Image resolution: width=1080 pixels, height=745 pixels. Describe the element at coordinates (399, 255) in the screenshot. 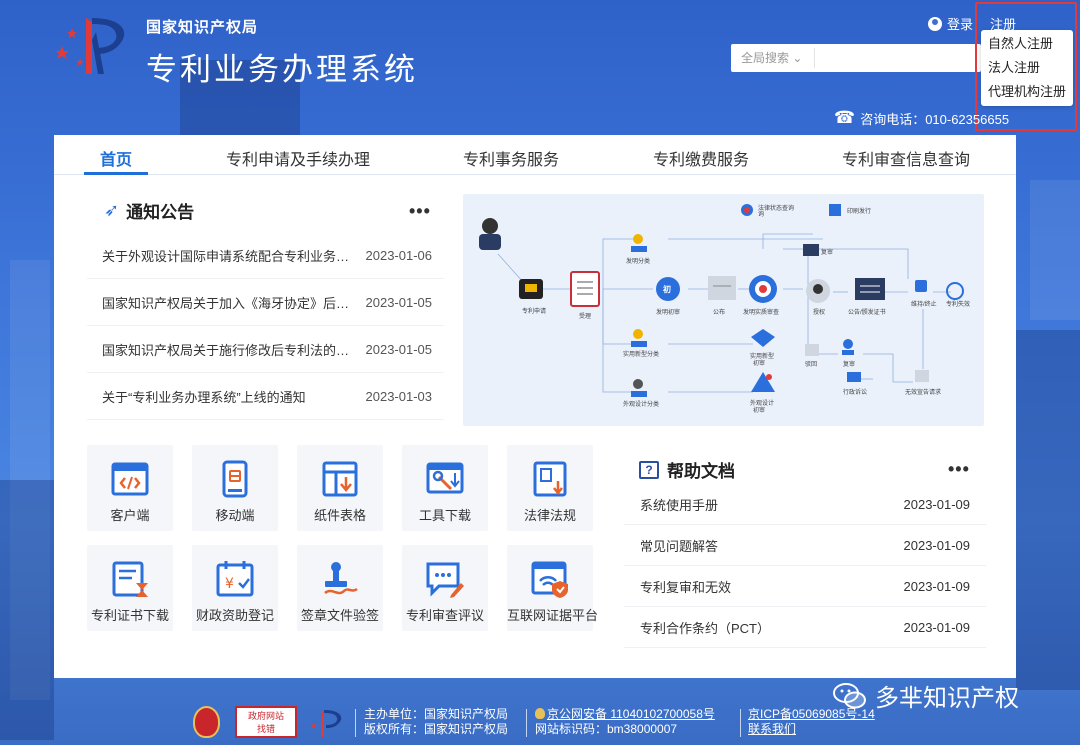

I see `notice-item-date: 2023-01-06` at that location.